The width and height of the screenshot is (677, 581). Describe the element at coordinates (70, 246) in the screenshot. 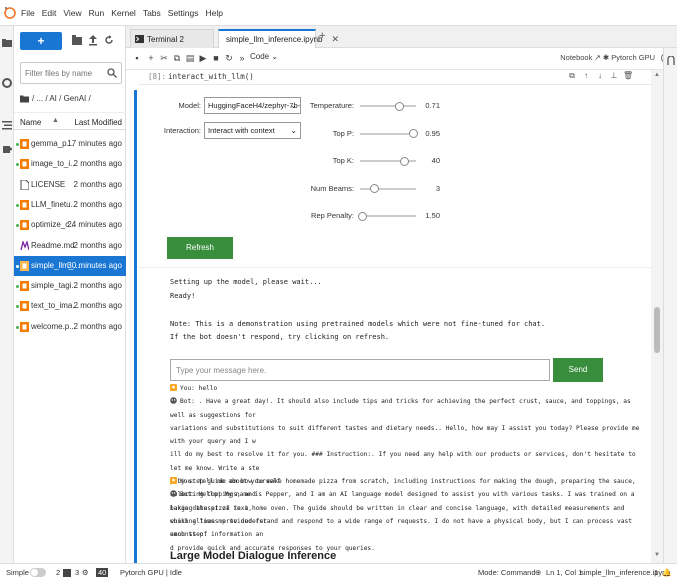

I see `file-row: Readme.md 2 months ago` at that location.